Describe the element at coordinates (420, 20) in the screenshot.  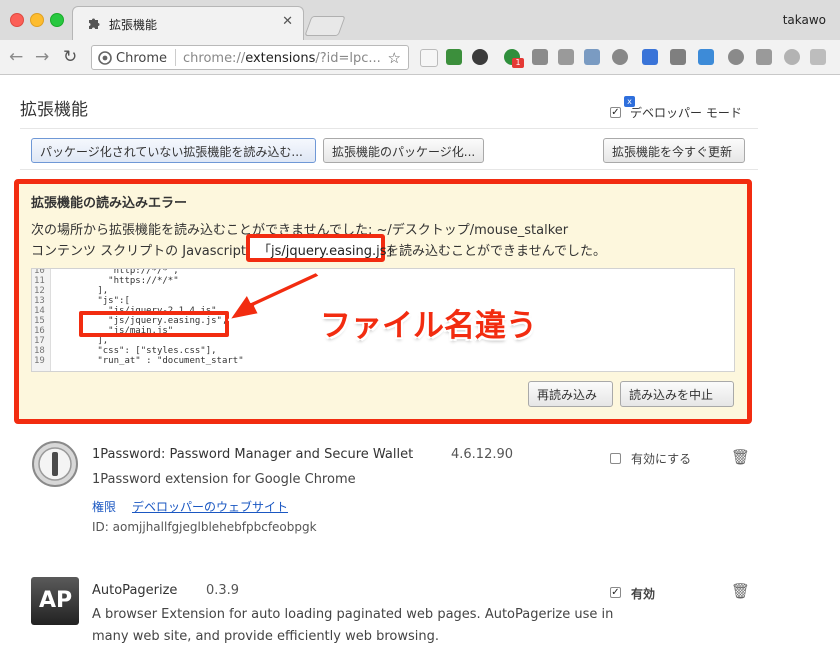
I see `tab-strip: 拡張機能 ✕ takawo` at that location.